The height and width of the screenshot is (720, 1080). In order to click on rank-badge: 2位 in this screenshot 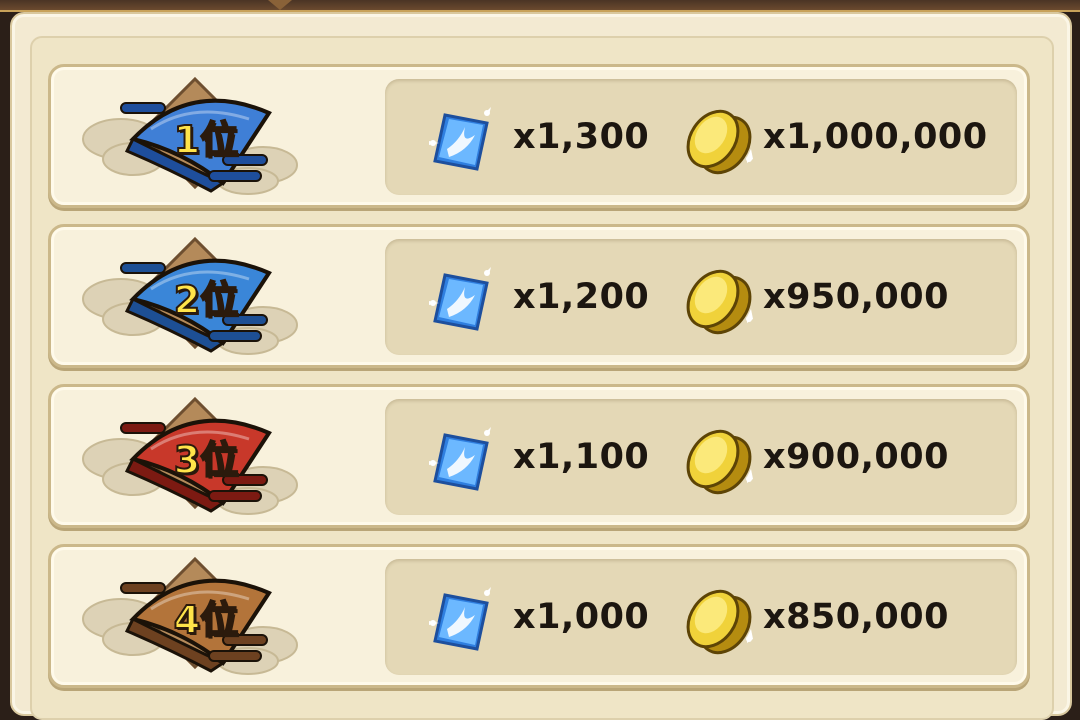, I will do `click(188, 298)`.